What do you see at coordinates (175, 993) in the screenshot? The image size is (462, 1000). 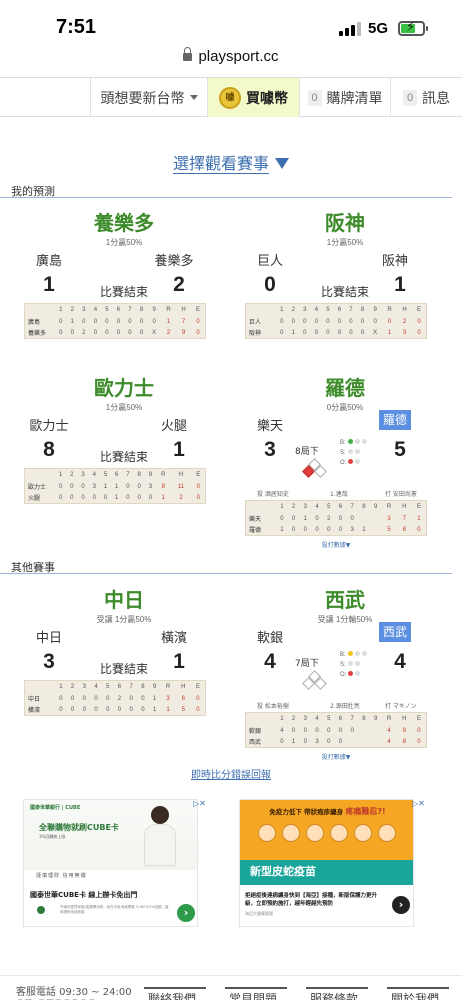 I see `footer-link-contact: 聯絡我們` at bounding box center [175, 993].